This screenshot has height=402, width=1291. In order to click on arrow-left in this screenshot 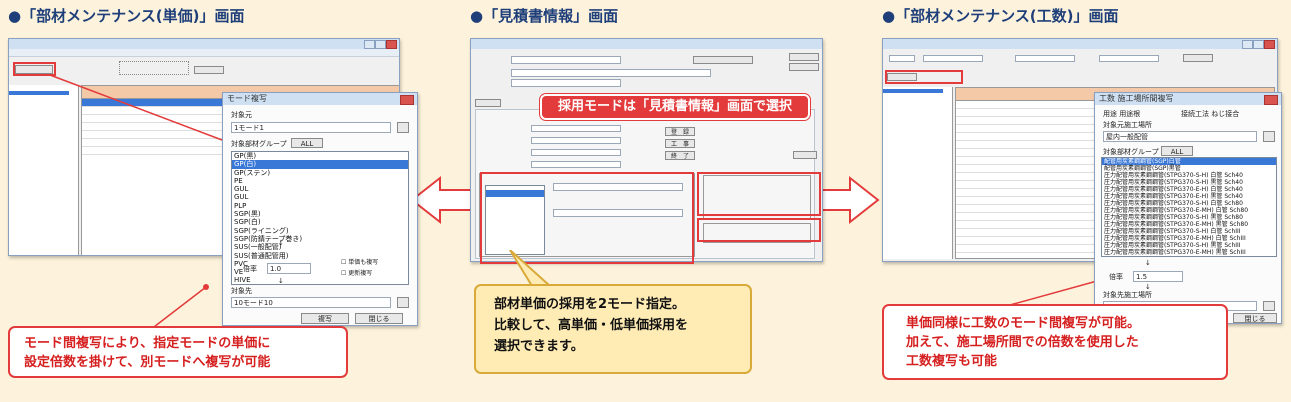, I will do `click(444, 200)`.